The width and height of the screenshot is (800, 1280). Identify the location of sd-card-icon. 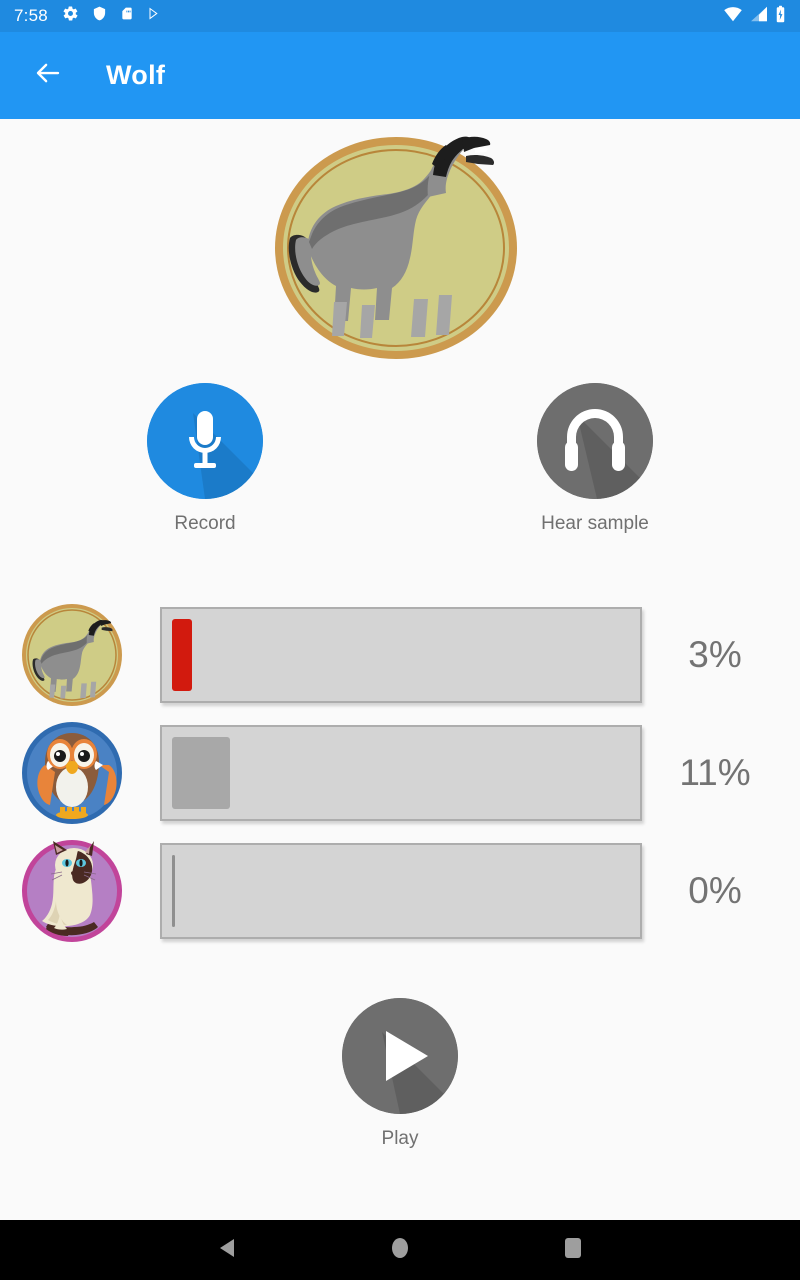
(127, 16).